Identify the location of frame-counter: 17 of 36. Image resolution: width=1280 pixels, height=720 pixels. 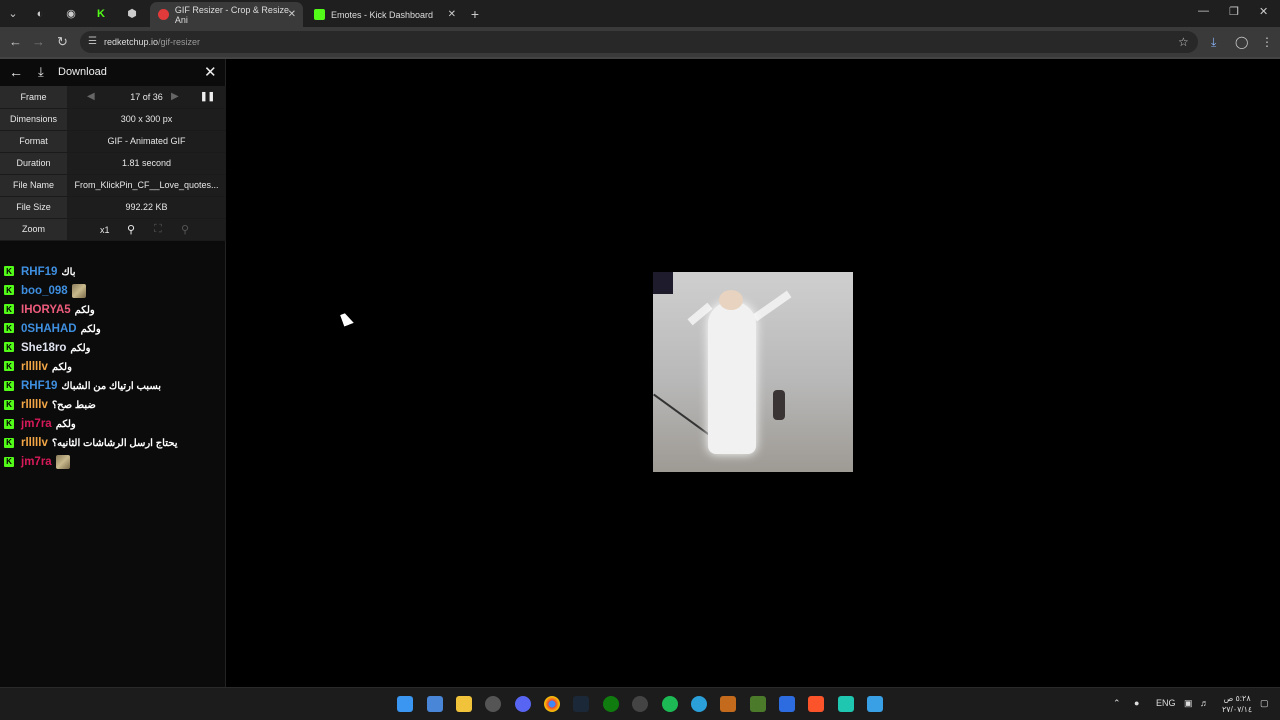
(146, 96).